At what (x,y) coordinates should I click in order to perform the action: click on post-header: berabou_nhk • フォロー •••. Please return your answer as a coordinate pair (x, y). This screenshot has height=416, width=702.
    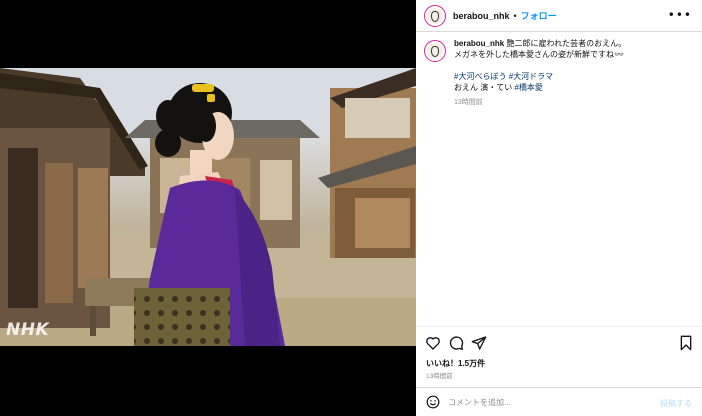
    Looking at the image, I should click on (559, 16).